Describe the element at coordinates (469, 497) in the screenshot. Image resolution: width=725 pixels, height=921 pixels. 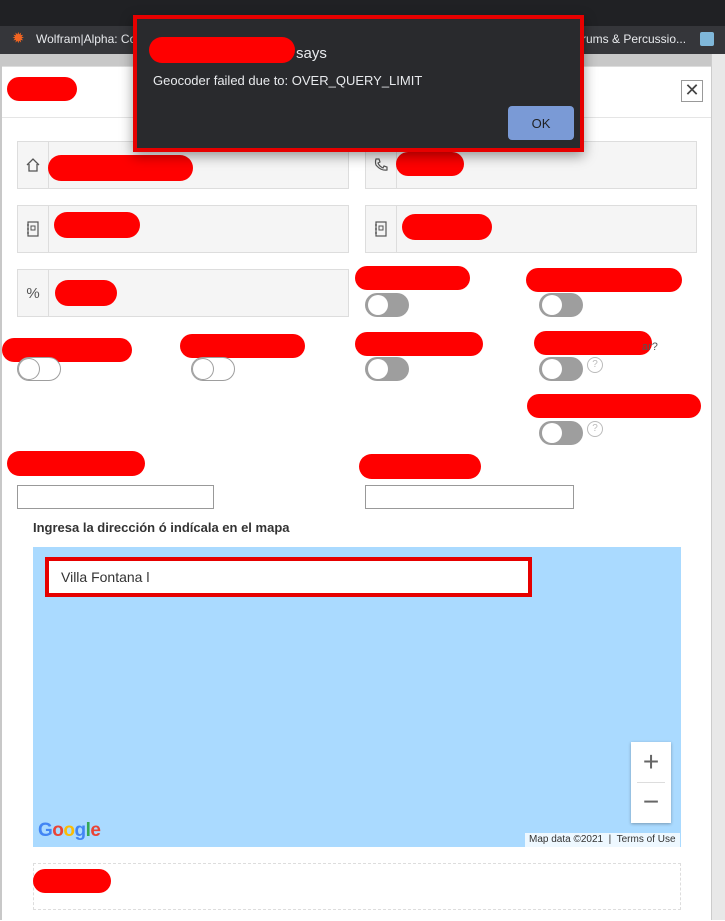
I see `text-input-right` at that location.